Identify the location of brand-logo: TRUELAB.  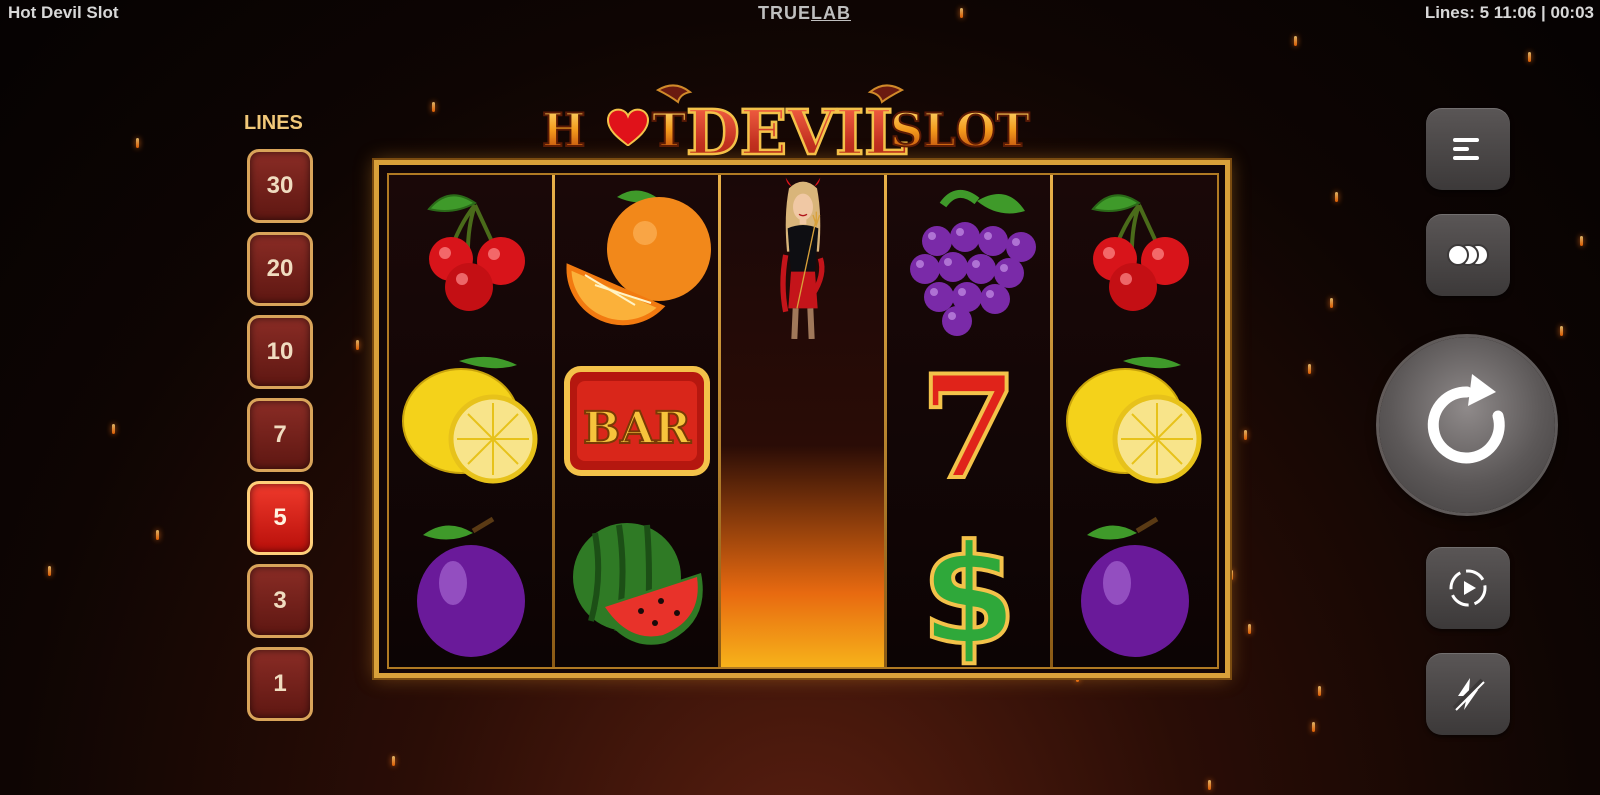
(804, 13).